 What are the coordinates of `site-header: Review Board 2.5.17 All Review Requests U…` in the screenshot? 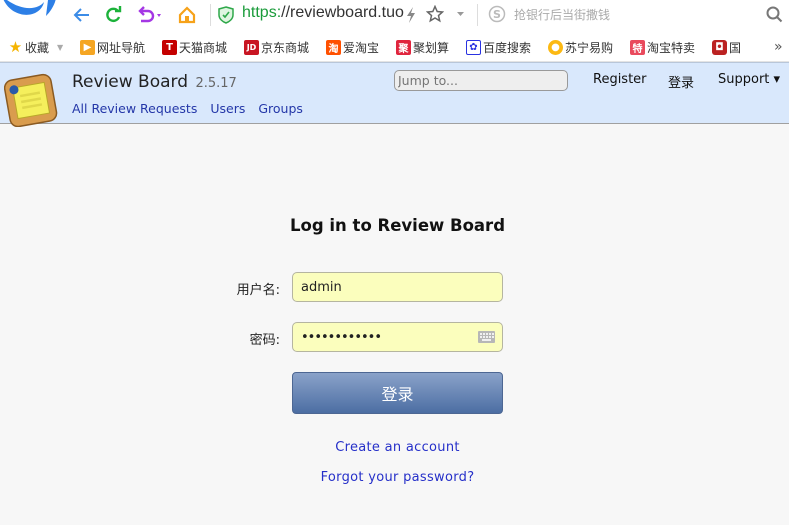 It's located at (394, 94).